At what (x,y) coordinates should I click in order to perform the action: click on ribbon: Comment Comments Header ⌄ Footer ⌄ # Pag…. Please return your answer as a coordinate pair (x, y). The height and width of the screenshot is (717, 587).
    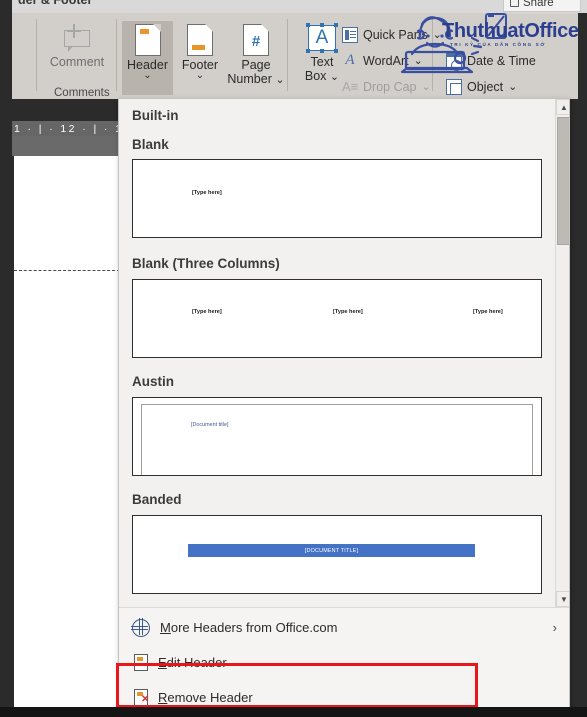
    Looking at the image, I should click on (295, 56).